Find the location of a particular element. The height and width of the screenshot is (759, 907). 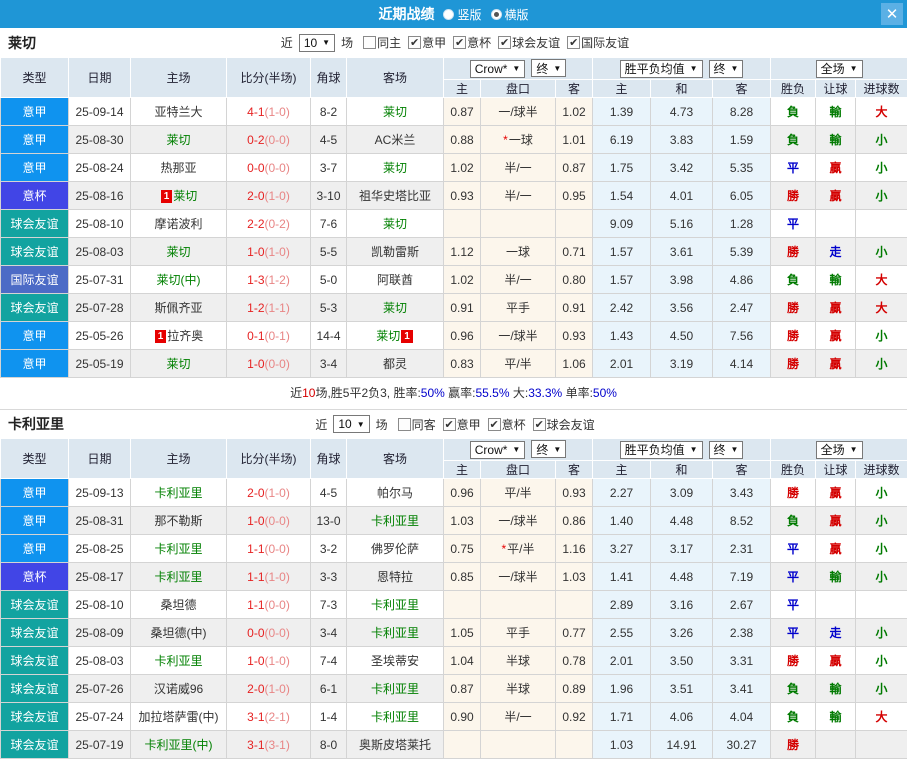

avg-away-cell: 30.27 is located at coordinates (742, 745).